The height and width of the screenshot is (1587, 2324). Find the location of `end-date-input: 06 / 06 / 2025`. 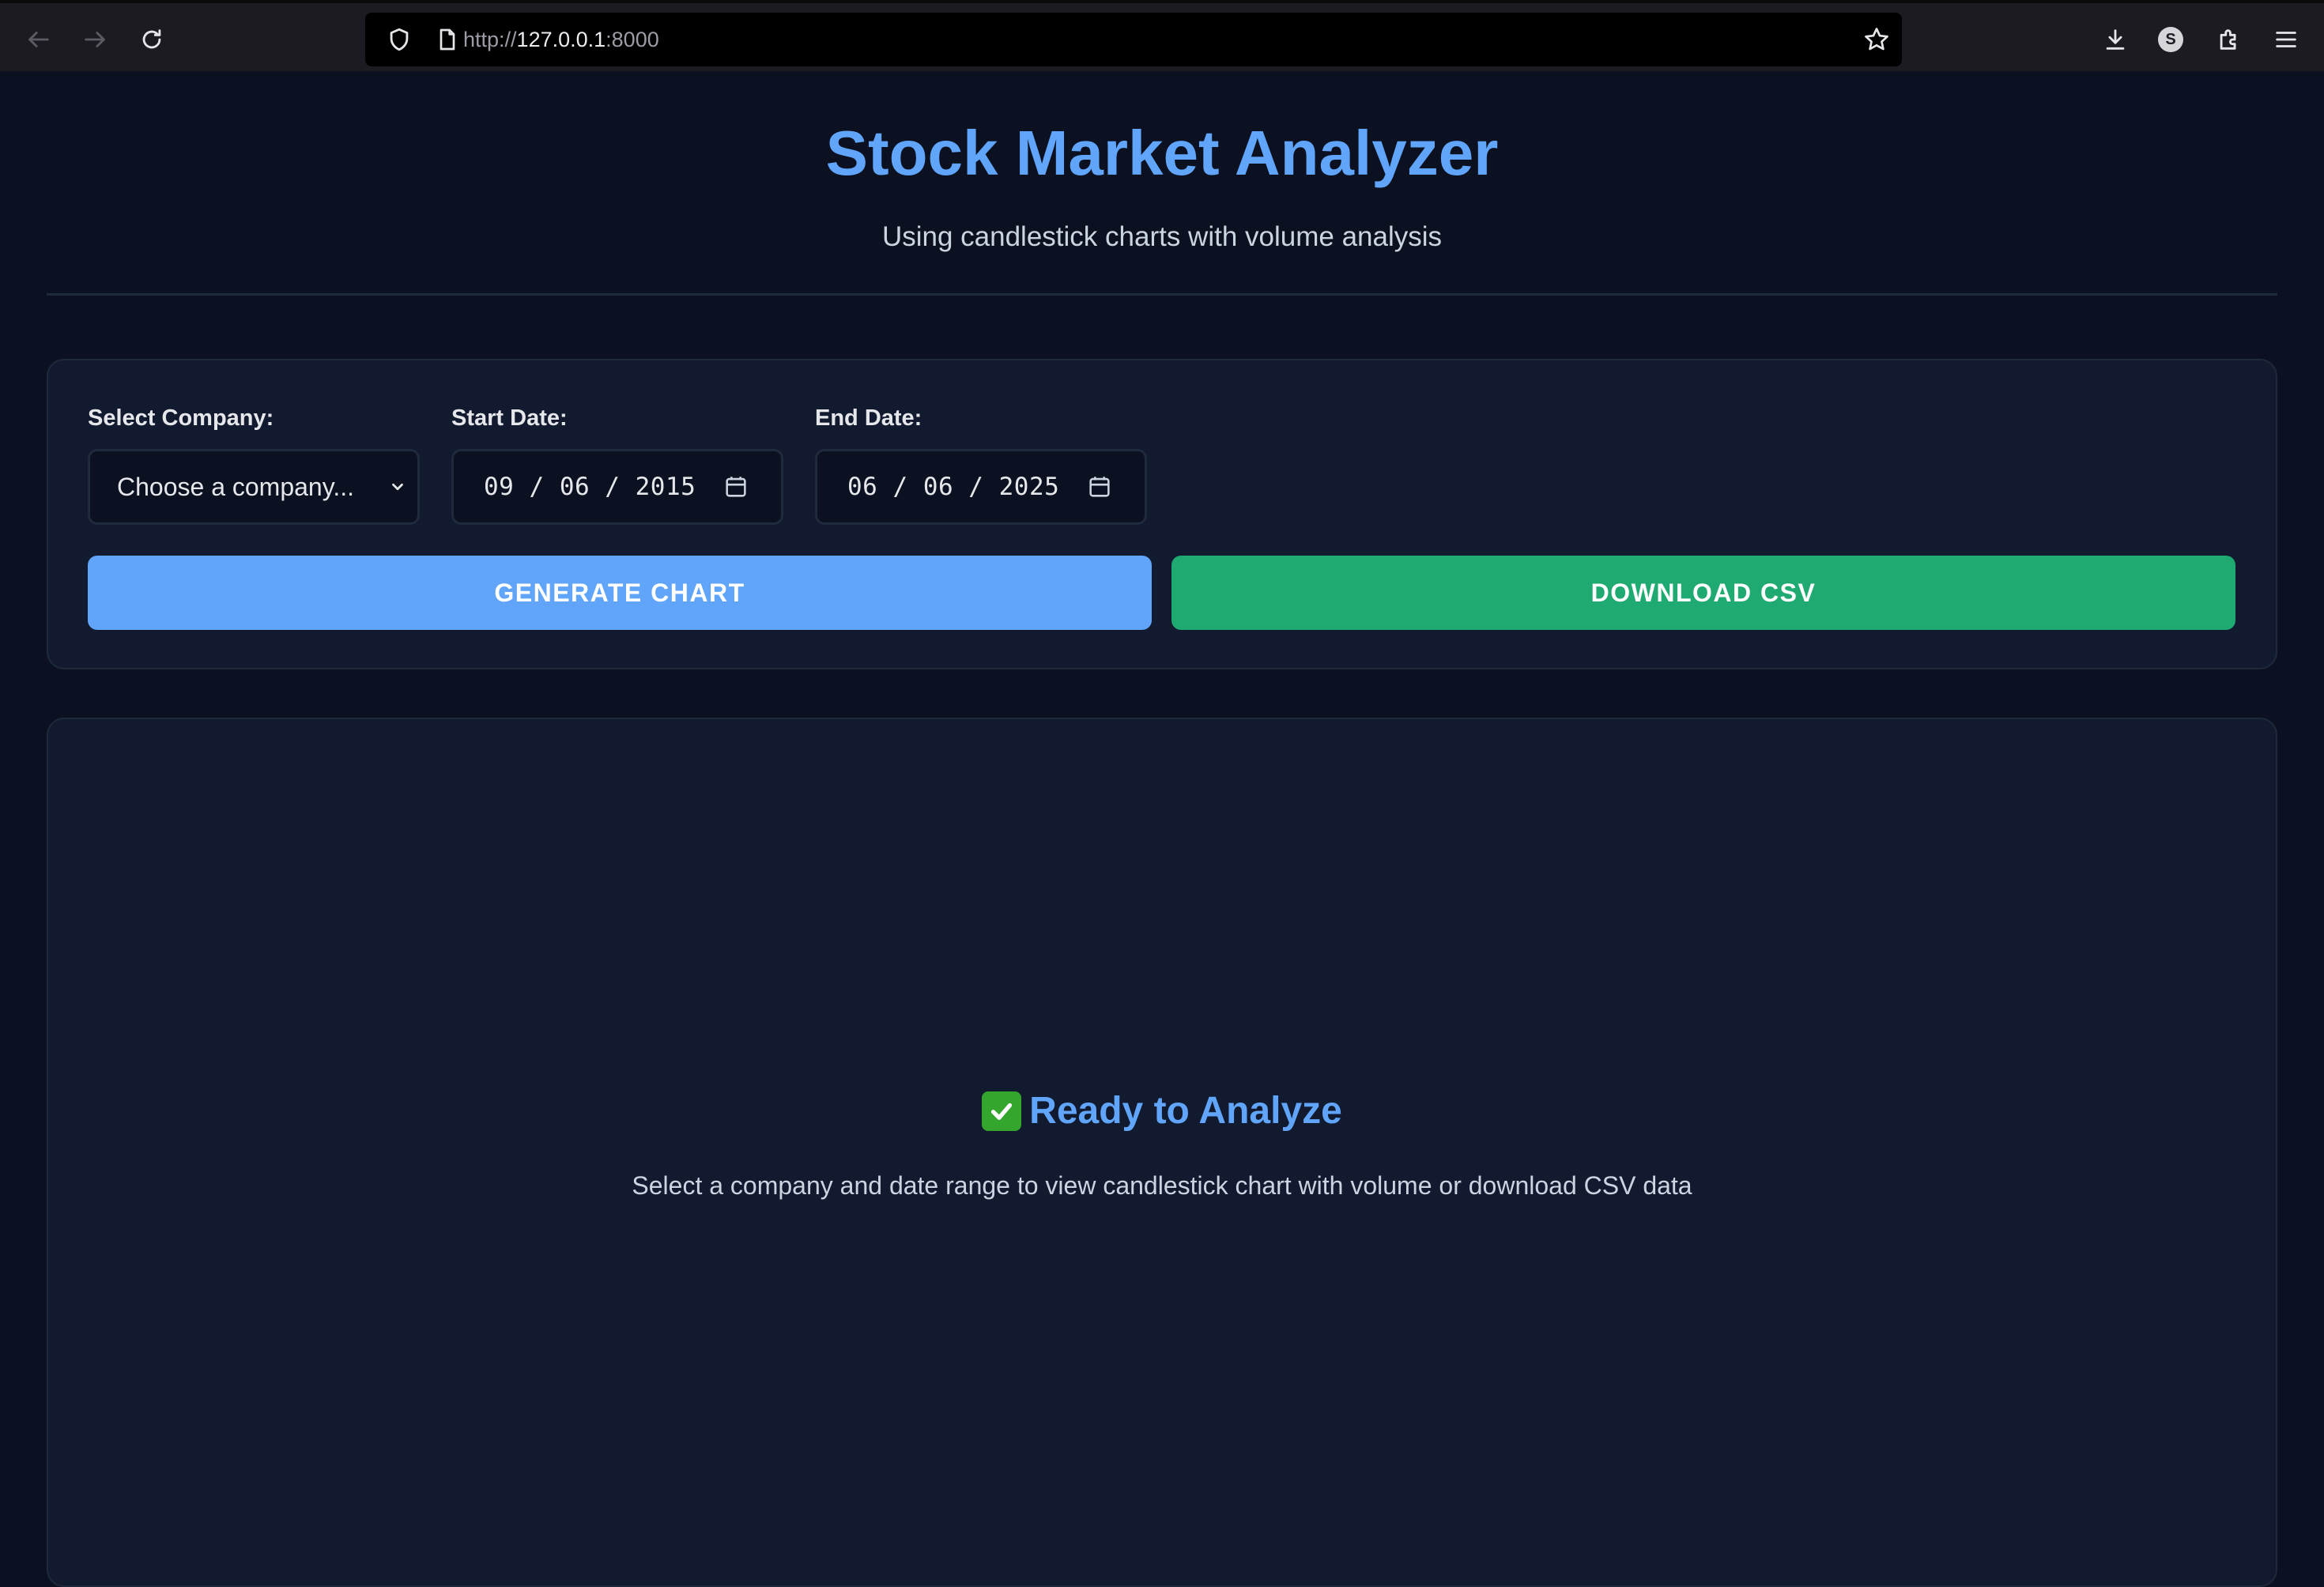

end-date-input: 06 / 06 / 2025 is located at coordinates (981, 487).